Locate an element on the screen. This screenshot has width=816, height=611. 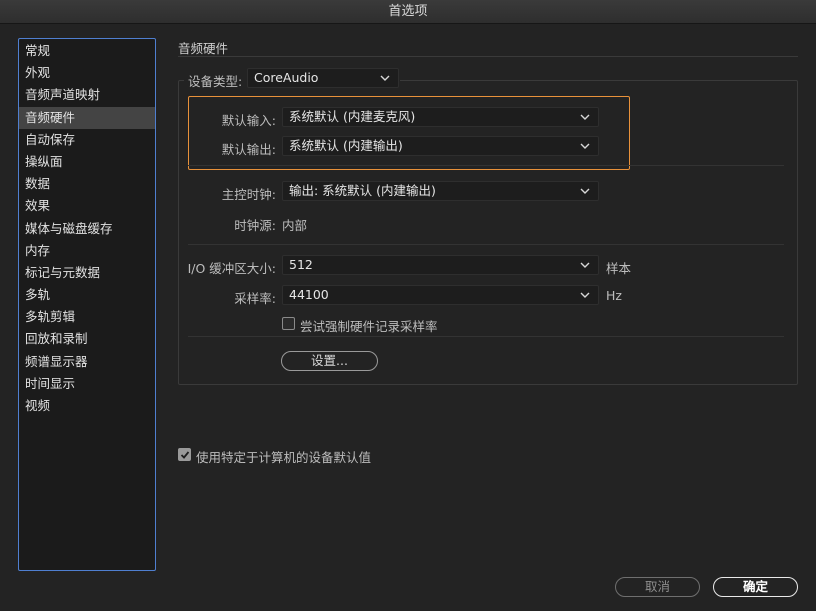
sidebar-item-memory: 内存 is located at coordinates (87, 251).